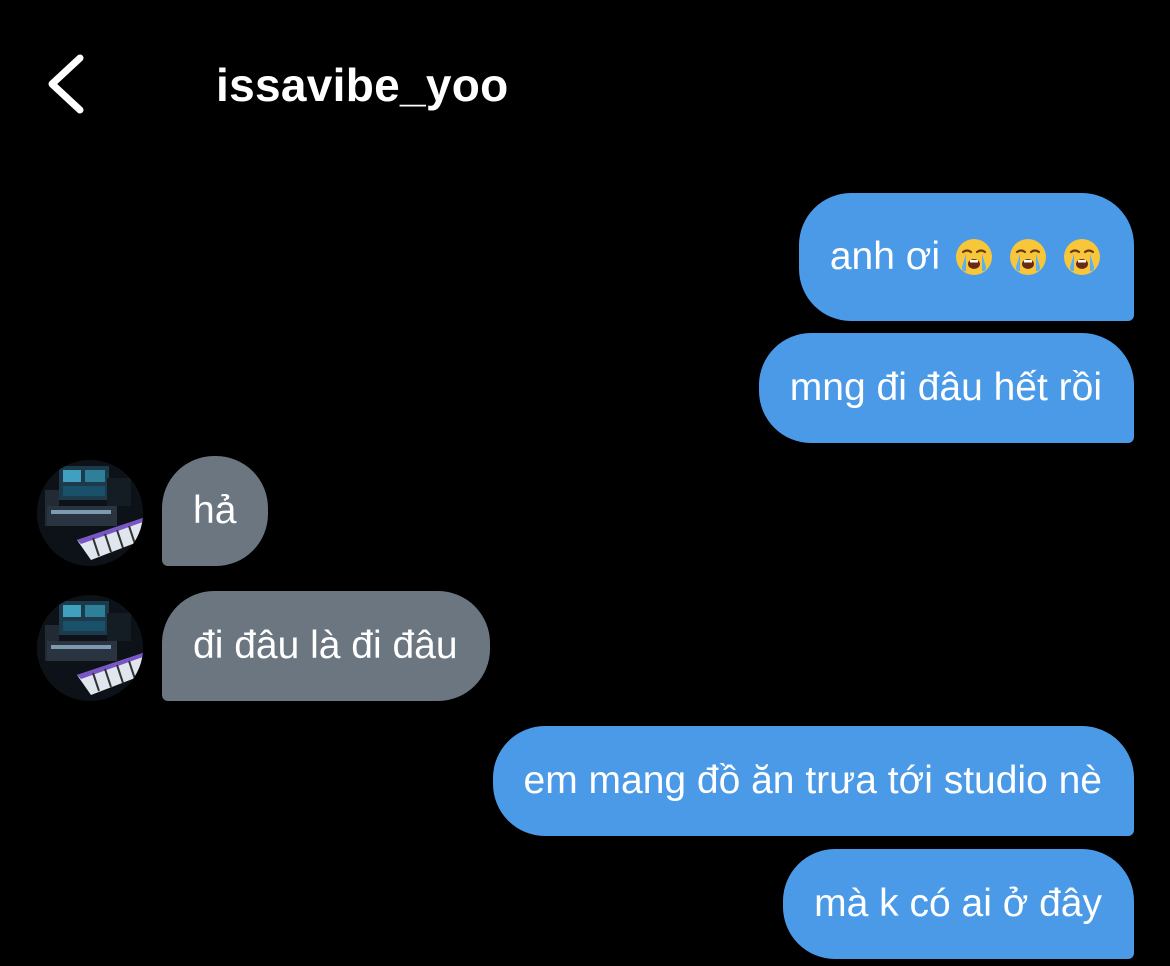 The width and height of the screenshot is (1170, 966). I want to click on sent-message-bubble: anh ơi, so click(966, 257).